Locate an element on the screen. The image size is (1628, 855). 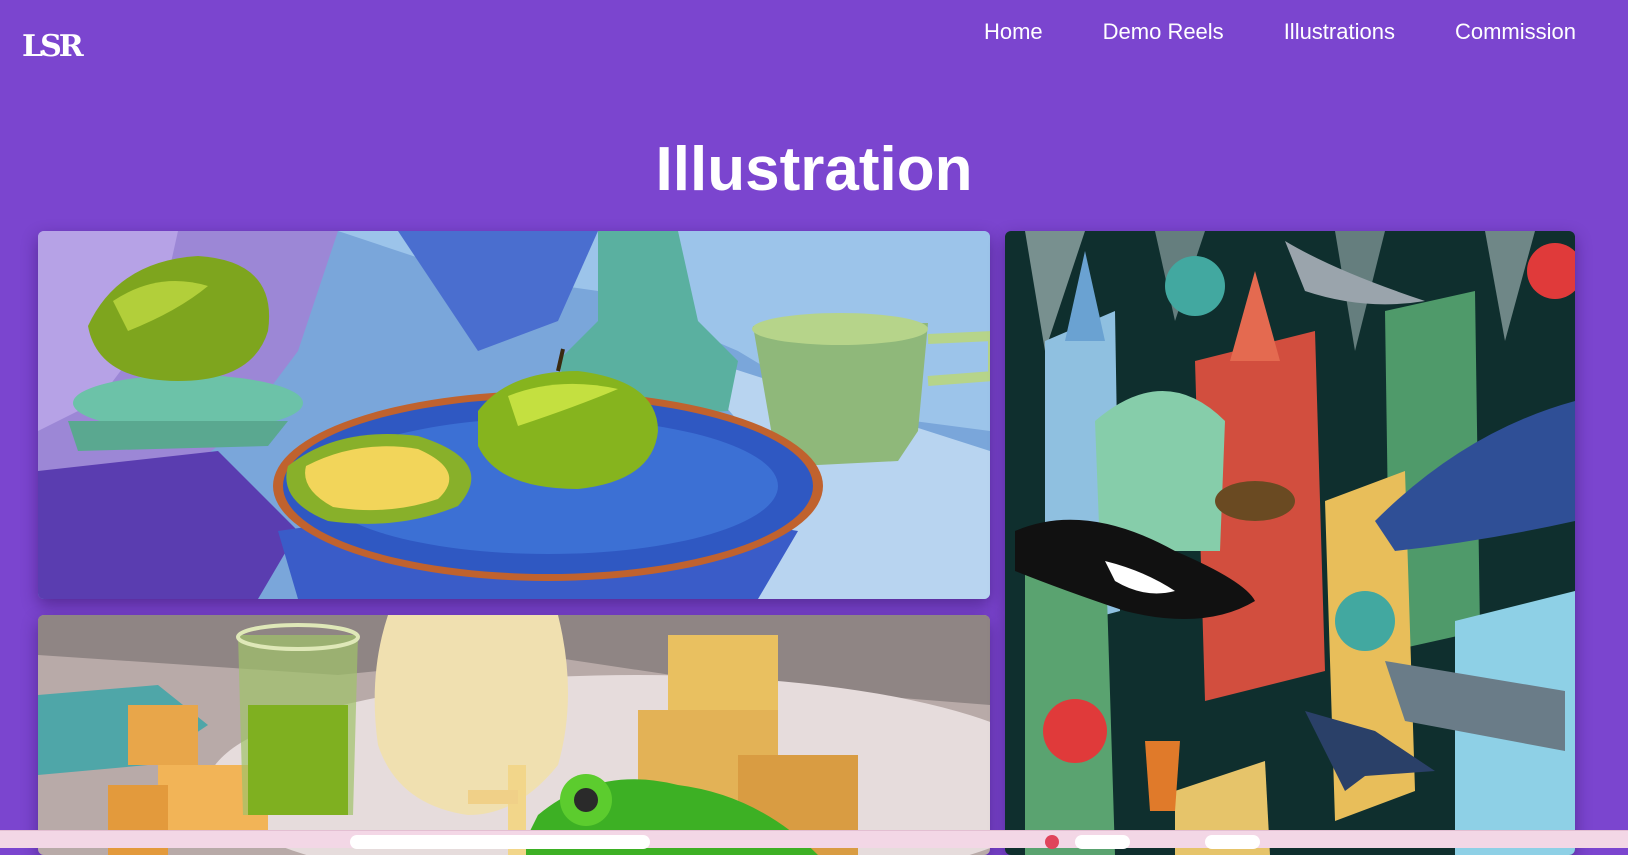
nav-link-demo-reels: Demo Reels is located at coordinates (1163, 32).